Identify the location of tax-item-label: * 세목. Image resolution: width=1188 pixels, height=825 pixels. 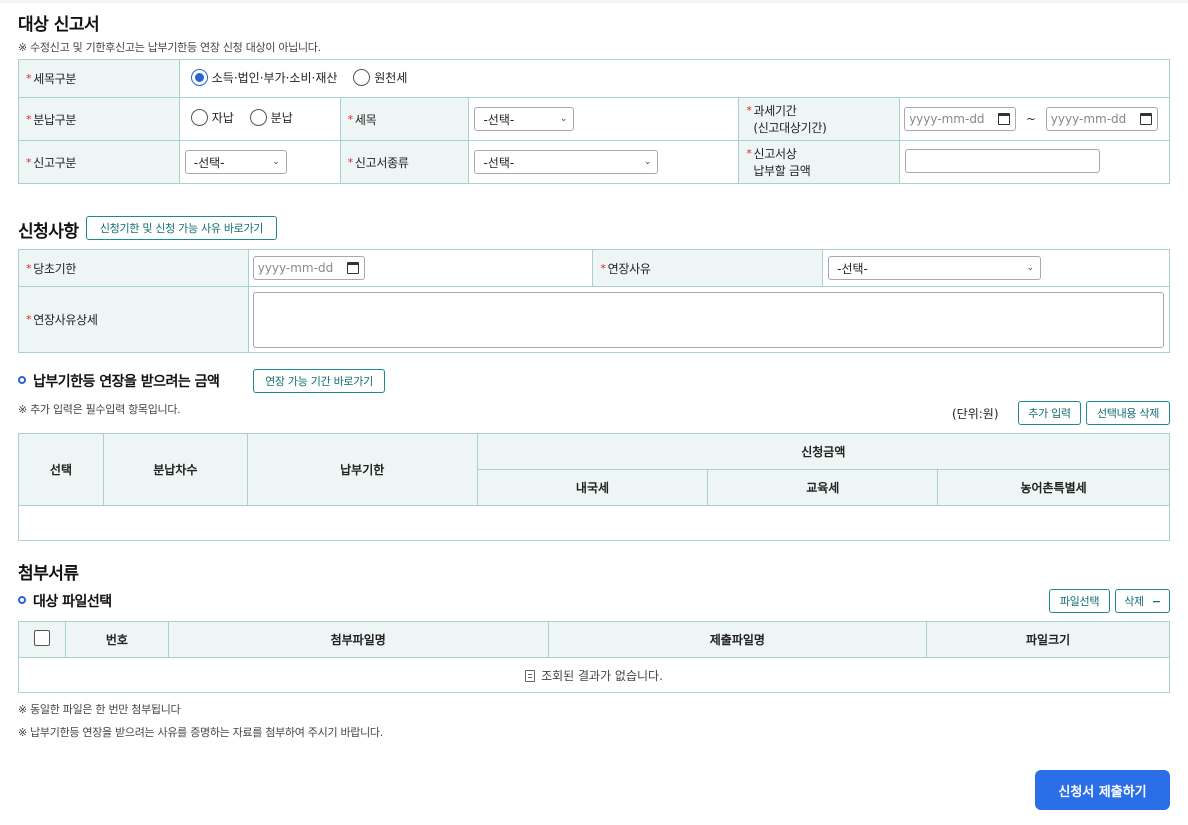
(404, 119).